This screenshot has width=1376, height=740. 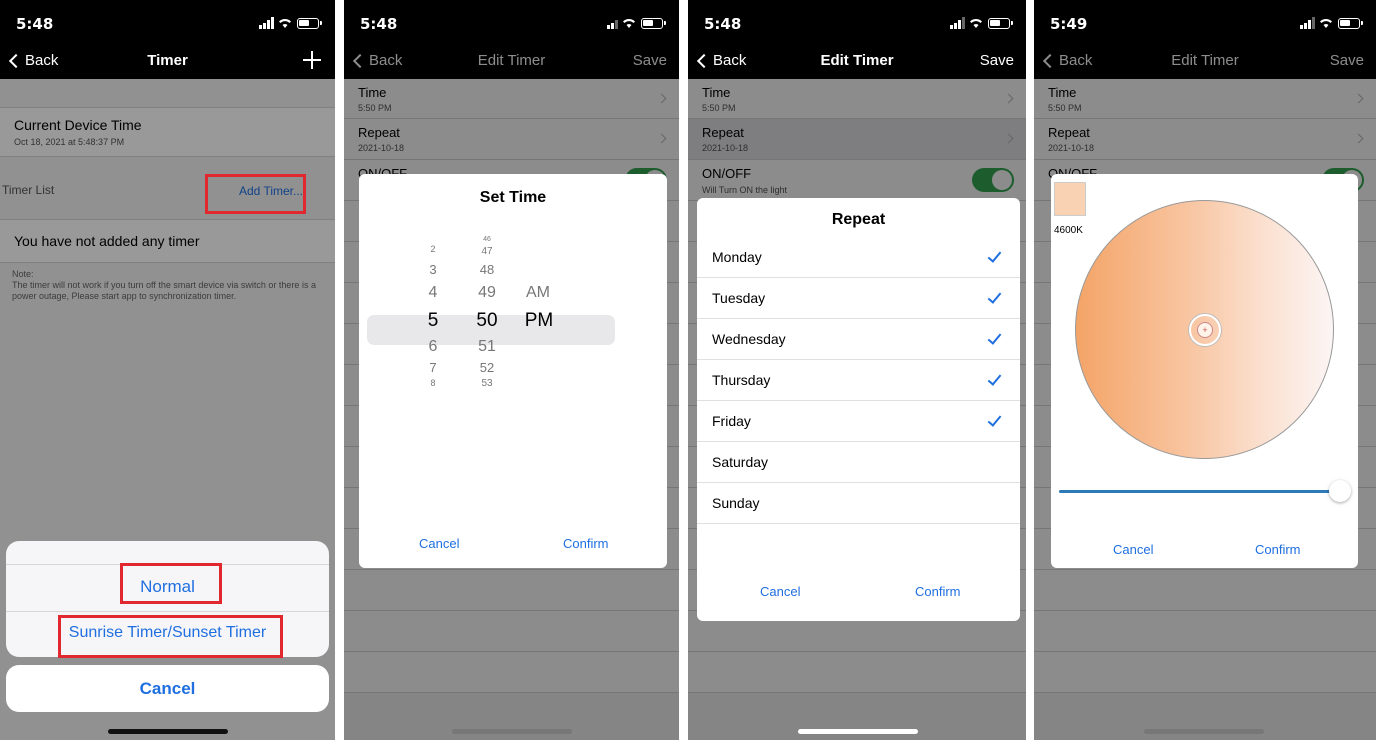 I want to click on day-item-monday: Monday, so click(x=858, y=257).